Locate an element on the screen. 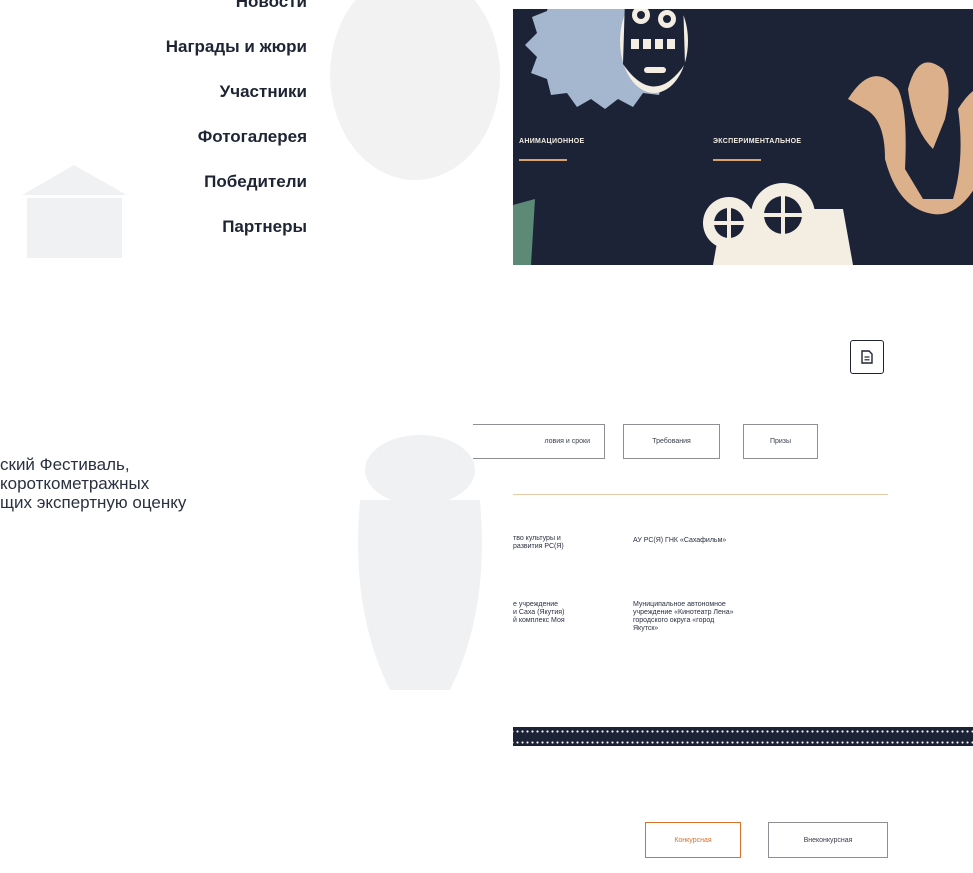 This screenshot has width=973, height=873. menu-item-participants: Участники is located at coordinates (263, 92).